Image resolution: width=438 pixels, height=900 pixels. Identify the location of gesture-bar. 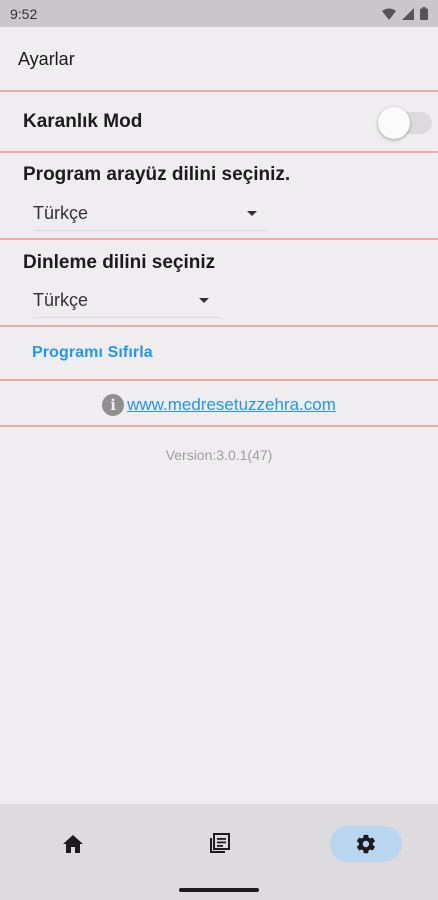
(219, 892).